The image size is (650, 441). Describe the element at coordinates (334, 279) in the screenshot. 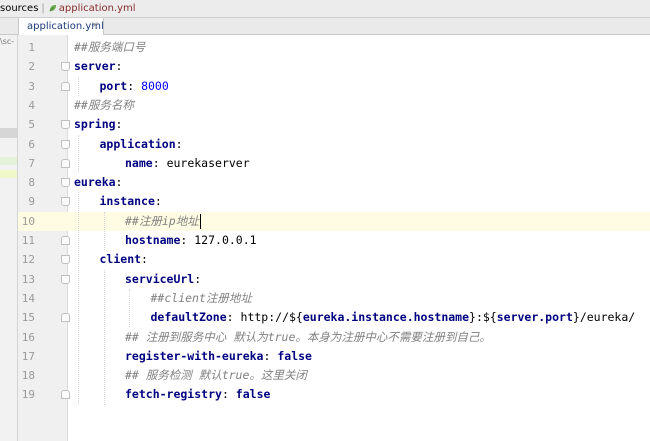

I see `code-line: 13 serviceUrl:` at that location.